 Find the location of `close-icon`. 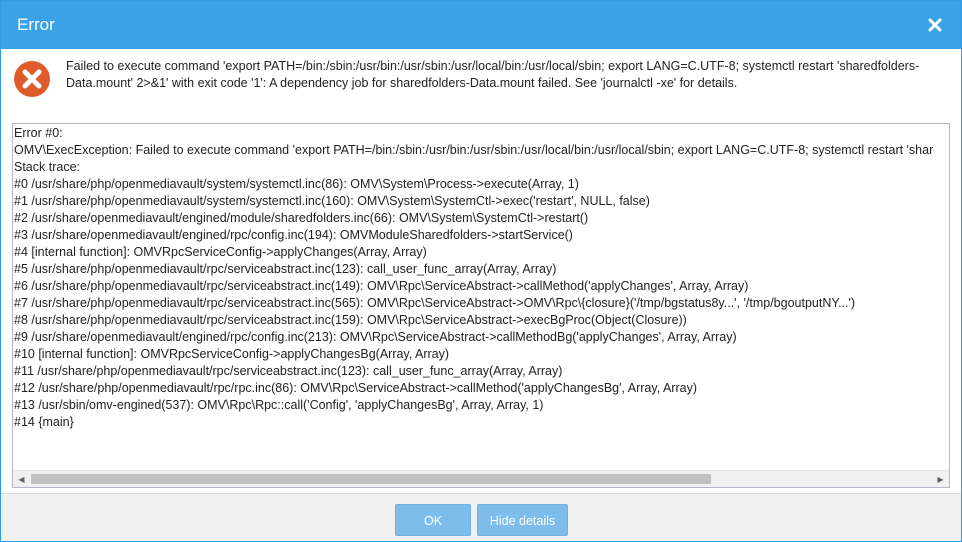

close-icon is located at coordinates (935, 25).